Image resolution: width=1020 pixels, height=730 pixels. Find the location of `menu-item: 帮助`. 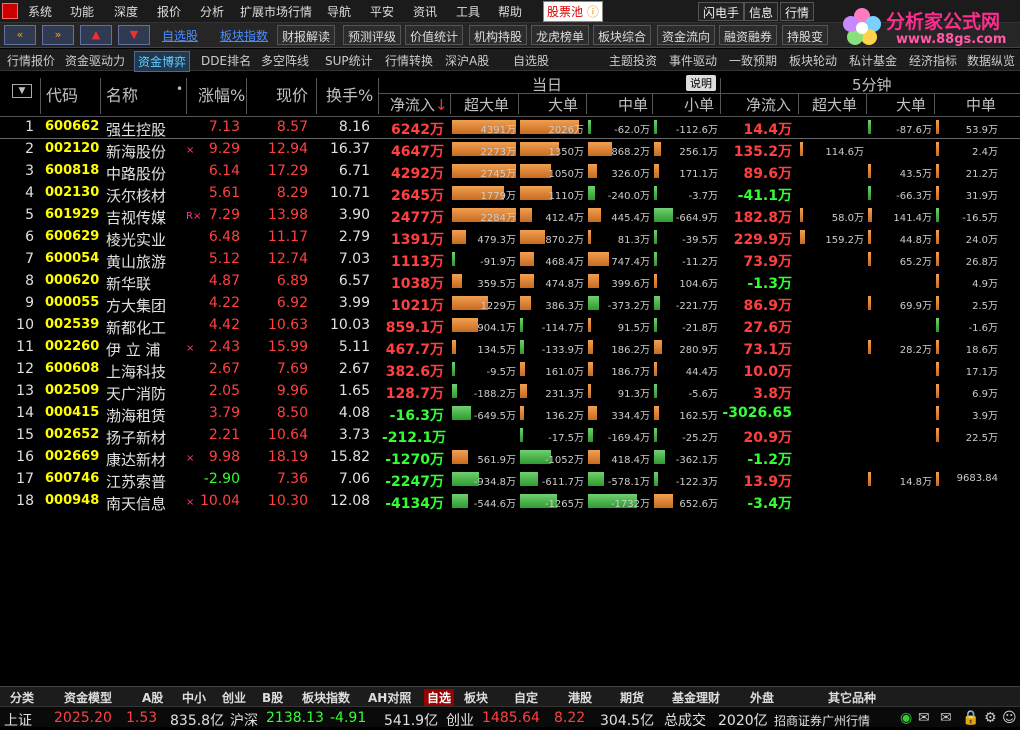

menu-item: 帮助 is located at coordinates (510, 11).